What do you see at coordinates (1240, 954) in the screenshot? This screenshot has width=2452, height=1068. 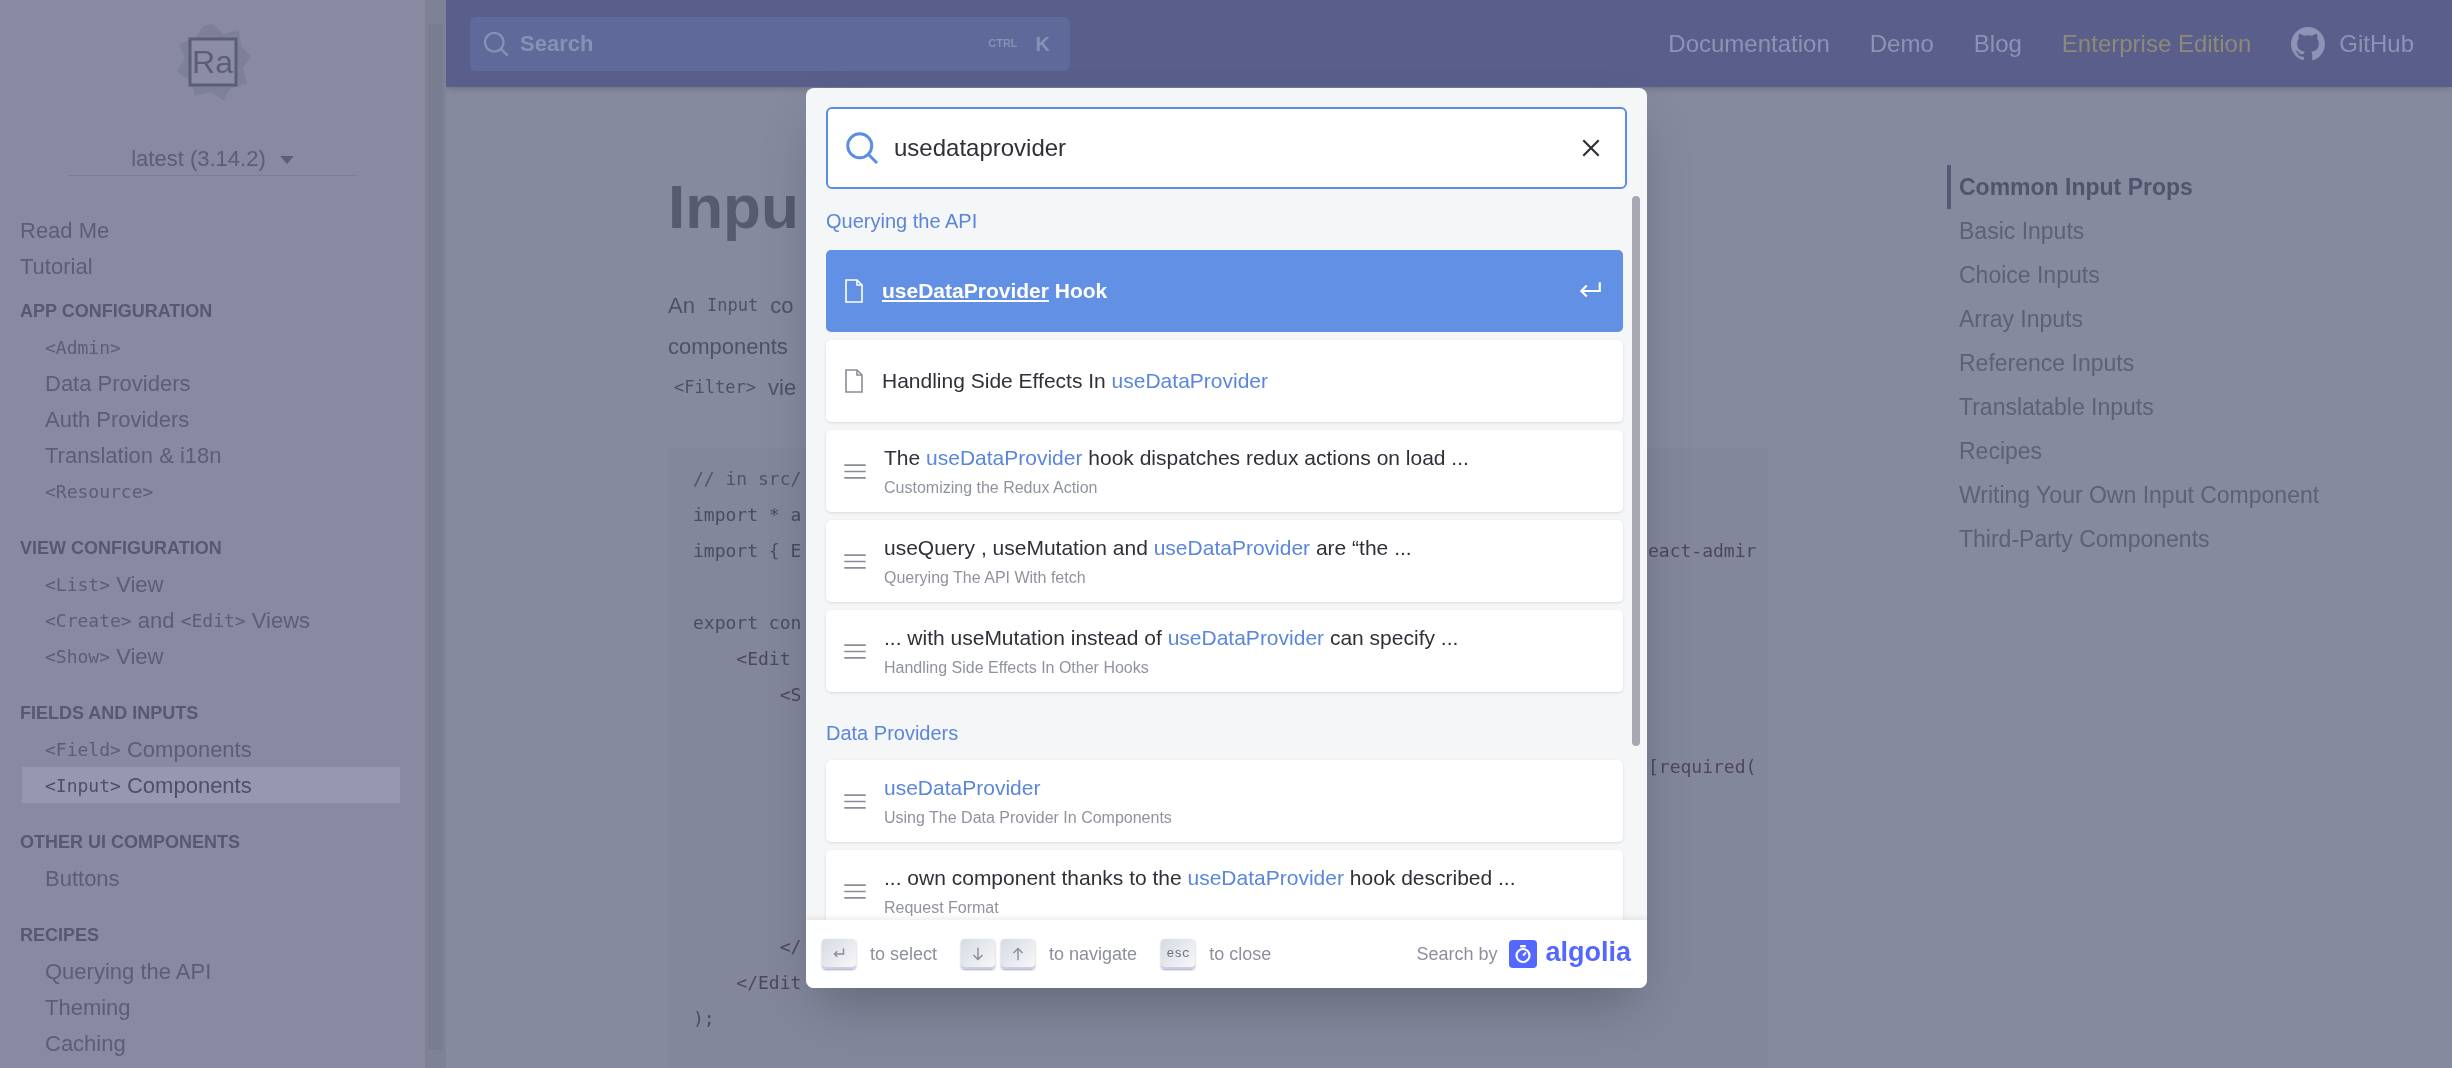 I see `command-label: to close` at bounding box center [1240, 954].